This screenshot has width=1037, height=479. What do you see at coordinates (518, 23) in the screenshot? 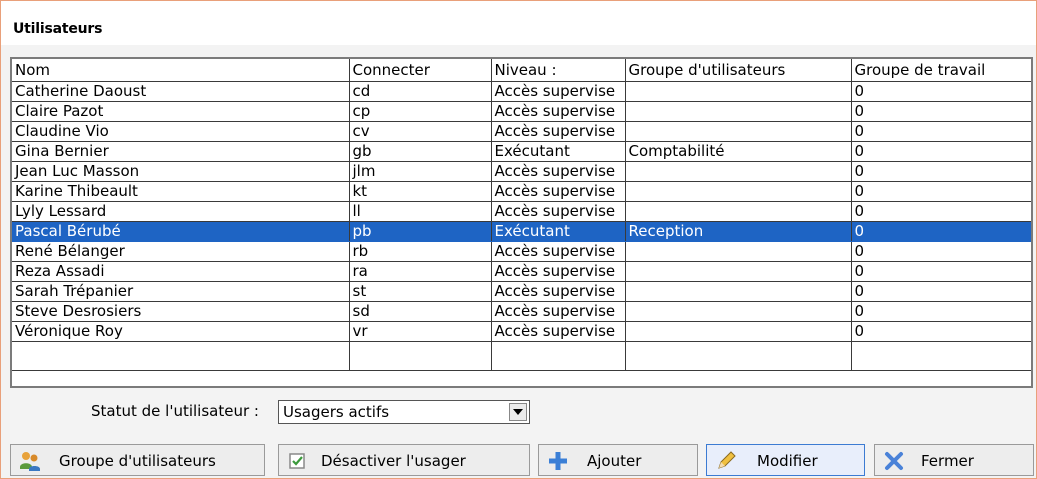
I see `title-bar: Utilisateurs` at bounding box center [518, 23].